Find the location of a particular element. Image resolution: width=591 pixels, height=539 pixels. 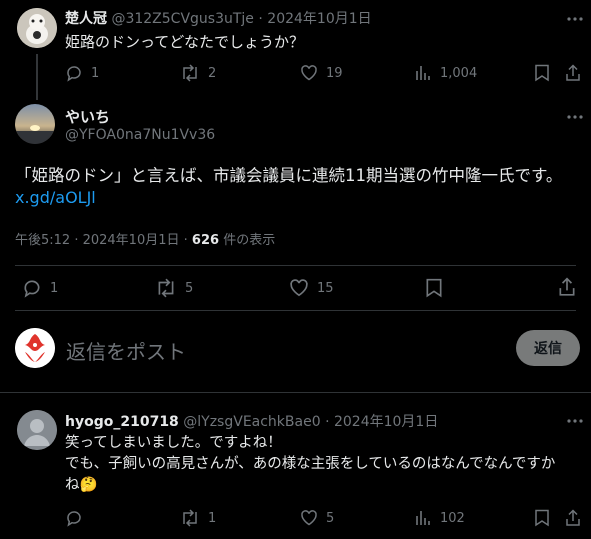

main-handle: @YFOA0na7Nu1Vv36 is located at coordinates (140, 135).